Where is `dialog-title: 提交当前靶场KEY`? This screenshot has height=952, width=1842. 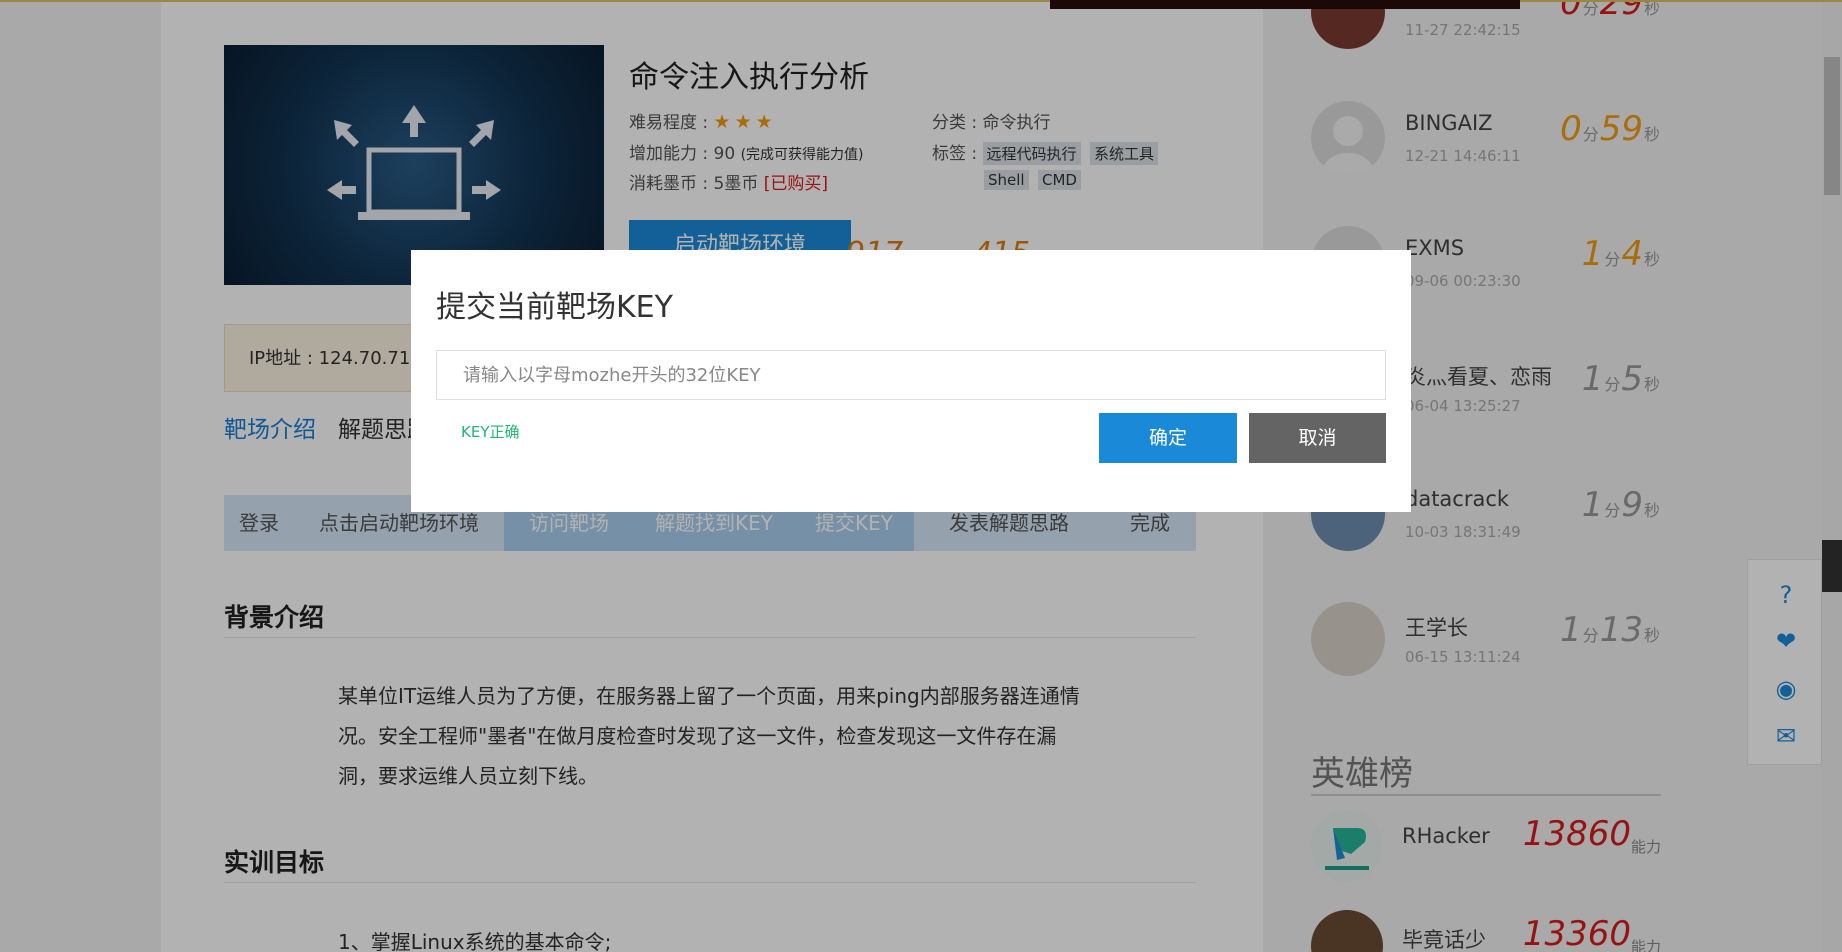
dialog-title: 提交当前靶场KEY is located at coordinates (554, 307).